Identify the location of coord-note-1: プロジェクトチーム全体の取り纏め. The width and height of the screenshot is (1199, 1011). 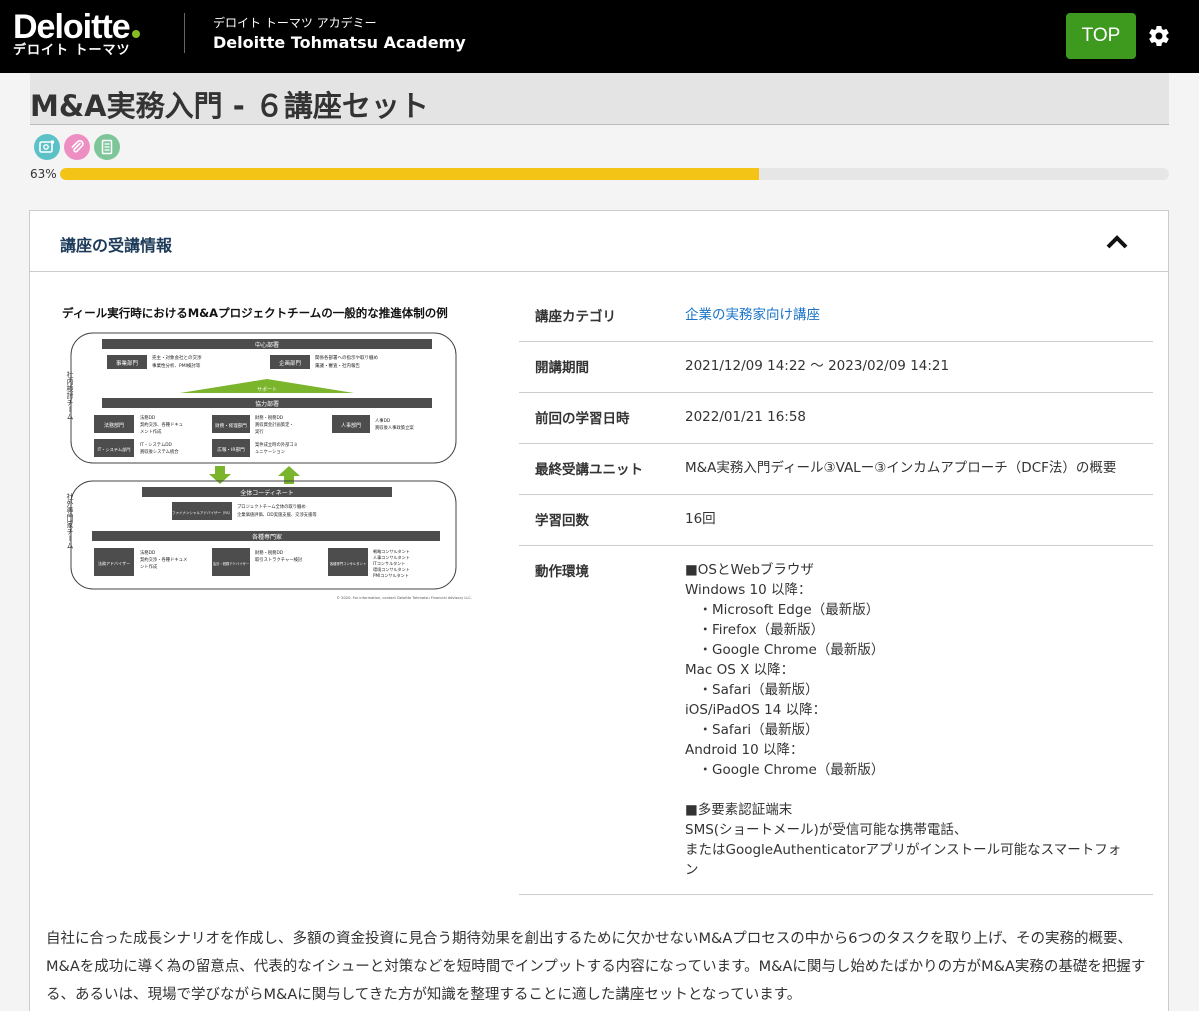
(271, 506).